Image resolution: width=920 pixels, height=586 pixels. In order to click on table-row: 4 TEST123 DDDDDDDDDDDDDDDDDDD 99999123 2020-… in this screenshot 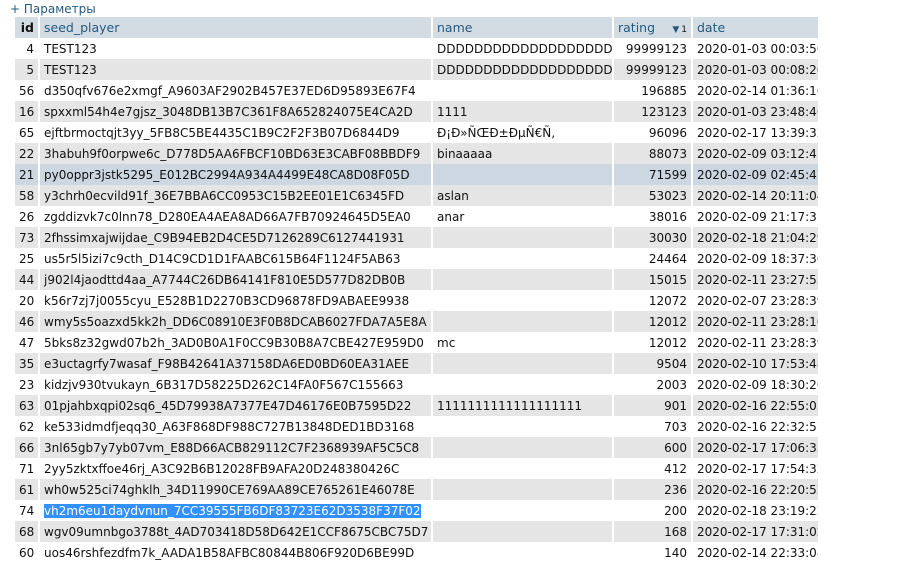, I will do `click(417, 48)`.